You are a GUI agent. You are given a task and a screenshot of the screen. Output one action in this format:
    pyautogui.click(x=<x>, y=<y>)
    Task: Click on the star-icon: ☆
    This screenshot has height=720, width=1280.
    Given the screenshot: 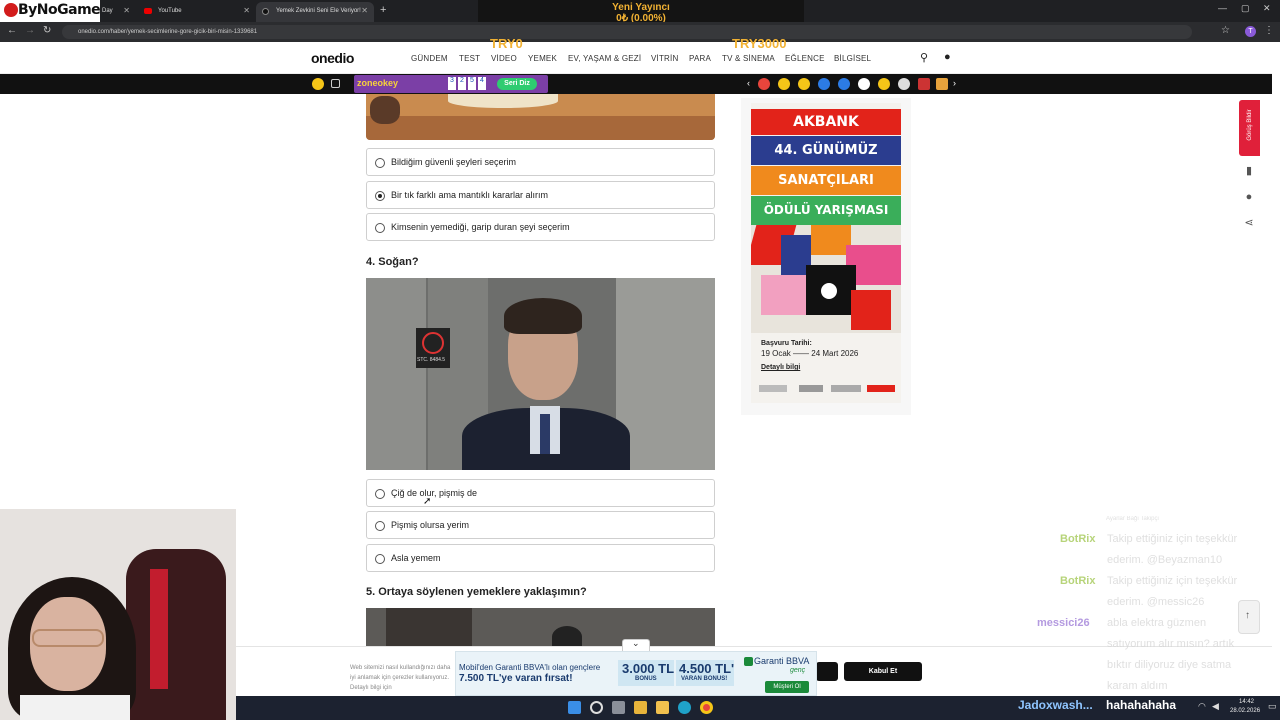 What is the action you would take?
    pyautogui.click(x=1225, y=30)
    